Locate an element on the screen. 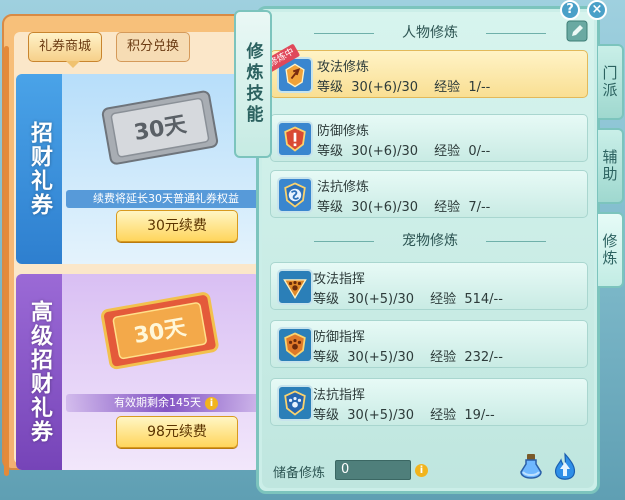  skill-name: 防御指挥 is located at coordinates (339, 337).